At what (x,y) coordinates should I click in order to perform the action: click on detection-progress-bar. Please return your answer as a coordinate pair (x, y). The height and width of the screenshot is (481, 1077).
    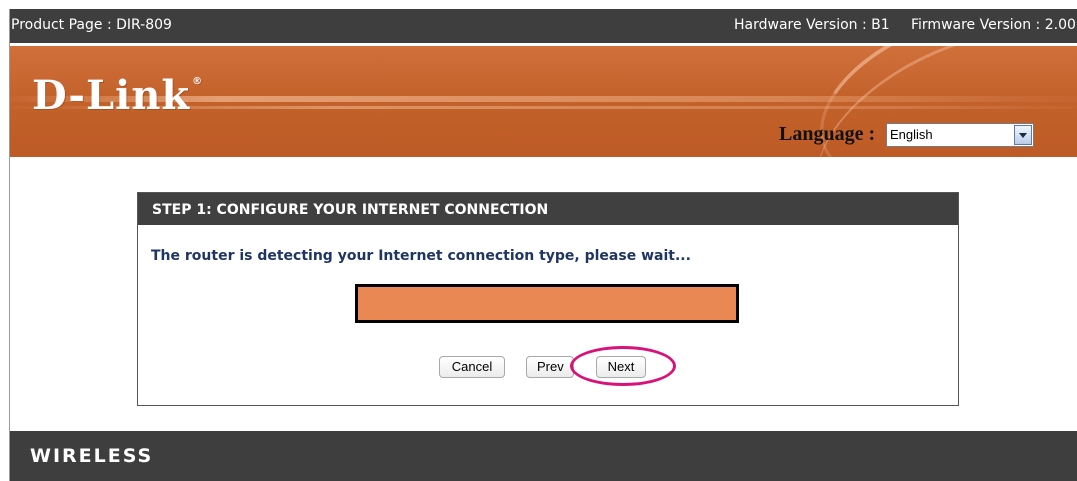
    Looking at the image, I should click on (547, 303).